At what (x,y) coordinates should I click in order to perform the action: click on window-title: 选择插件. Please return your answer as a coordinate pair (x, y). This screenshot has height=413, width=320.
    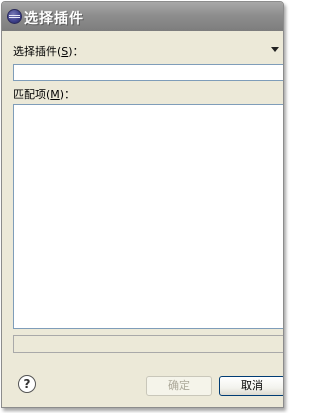
    Looking at the image, I should click on (54, 19).